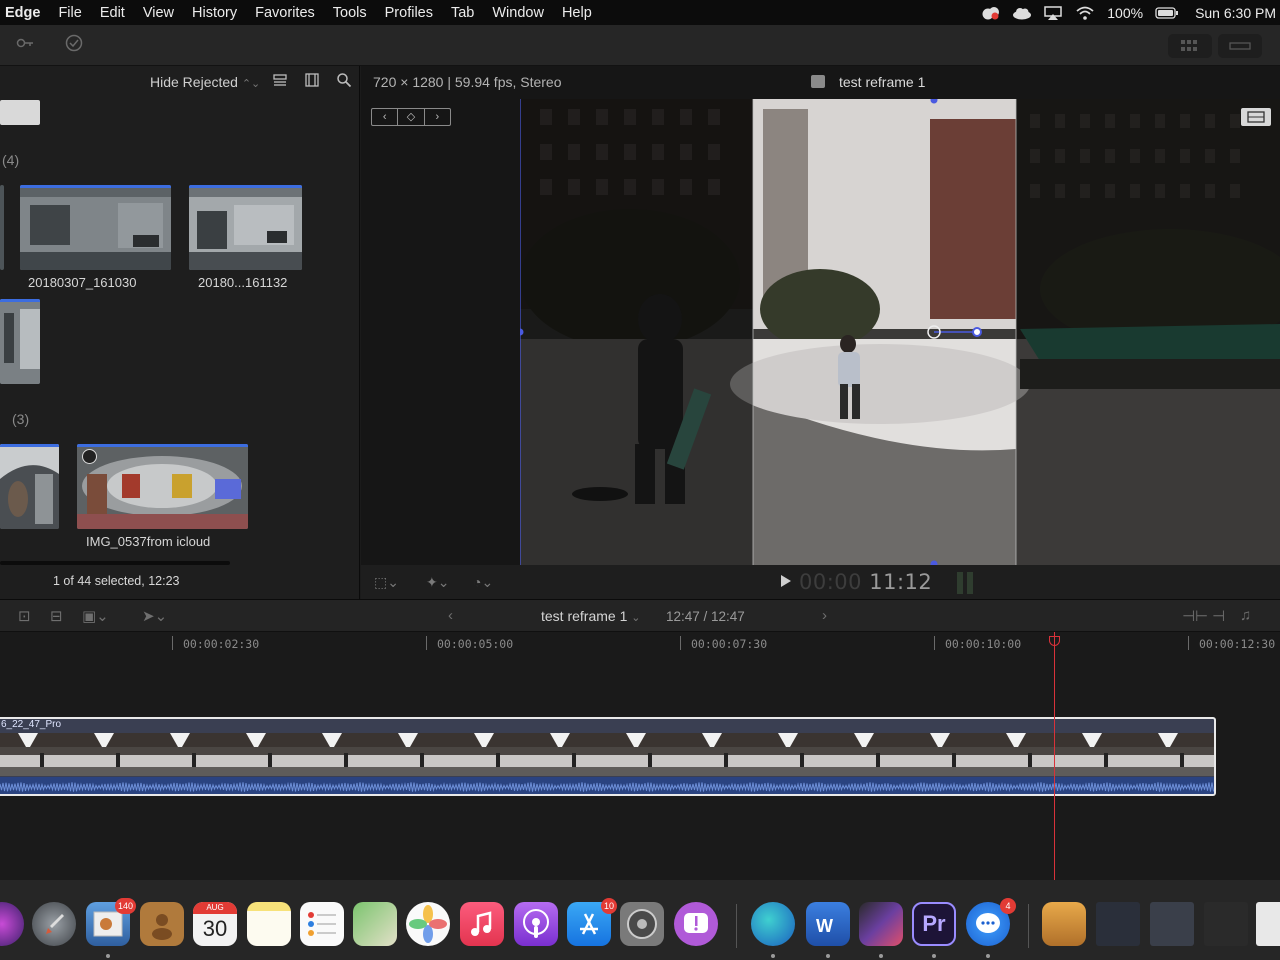 The image size is (1280, 960). What do you see at coordinates (1085, 13) in the screenshot?
I see `wifi-icon` at bounding box center [1085, 13].